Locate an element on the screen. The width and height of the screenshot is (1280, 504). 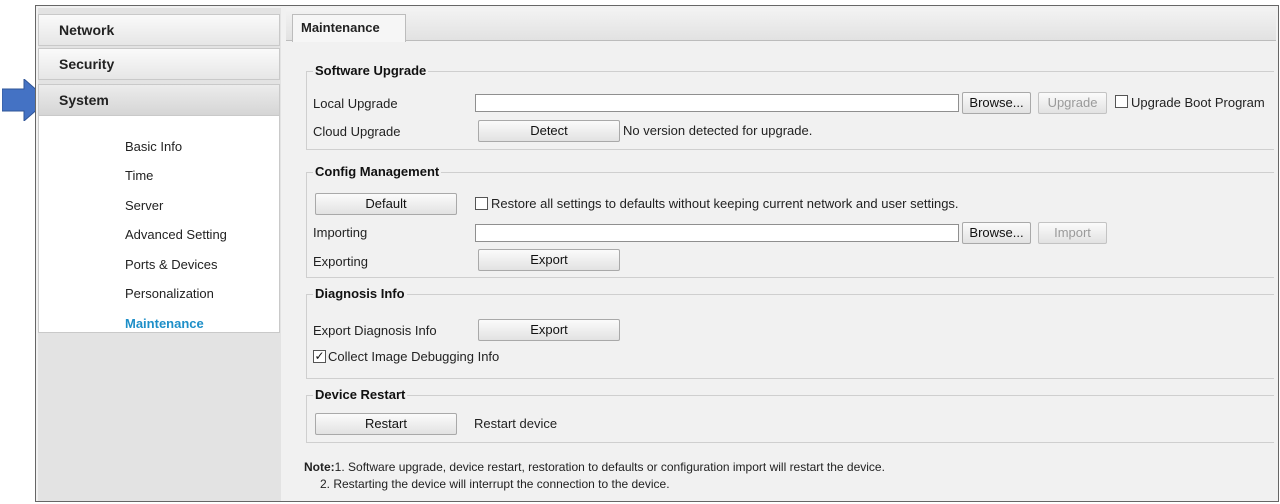
sidebar-item-time: Time is located at coordinates (139, 175).